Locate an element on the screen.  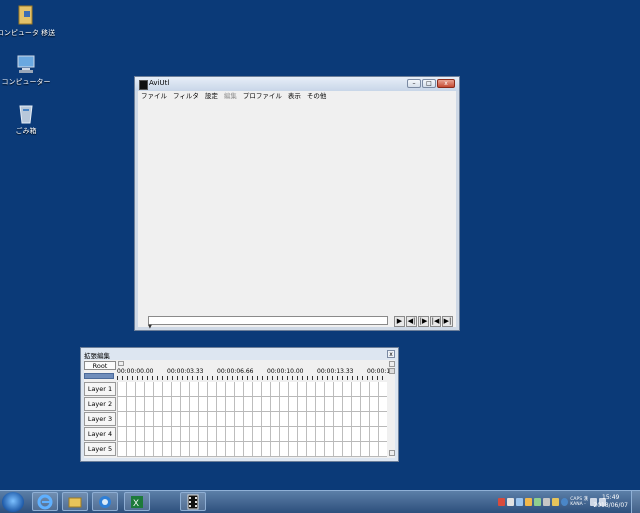
scroll-thumb is located at coordinates (392, 371).